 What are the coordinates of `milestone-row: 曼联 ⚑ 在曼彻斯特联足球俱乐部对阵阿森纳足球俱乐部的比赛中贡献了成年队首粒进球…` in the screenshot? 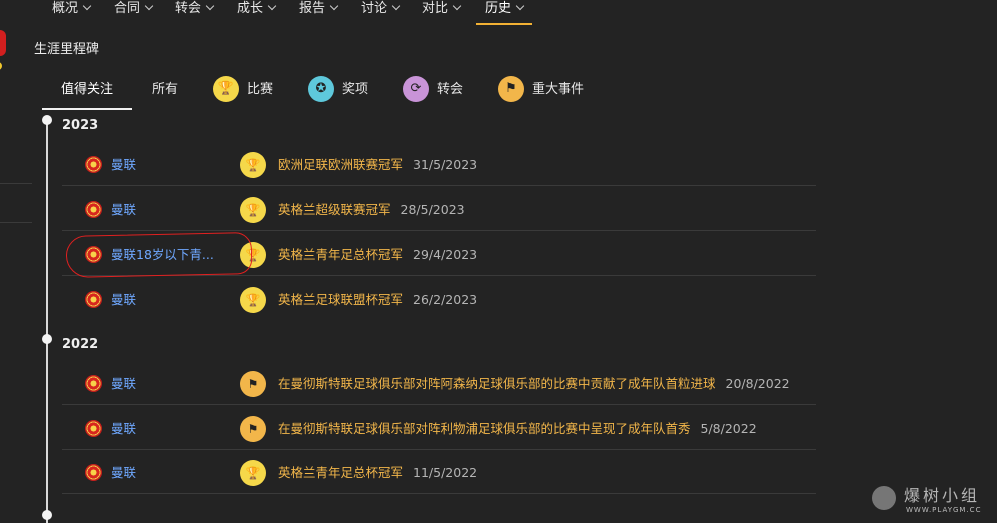 It's located at (439, 383).